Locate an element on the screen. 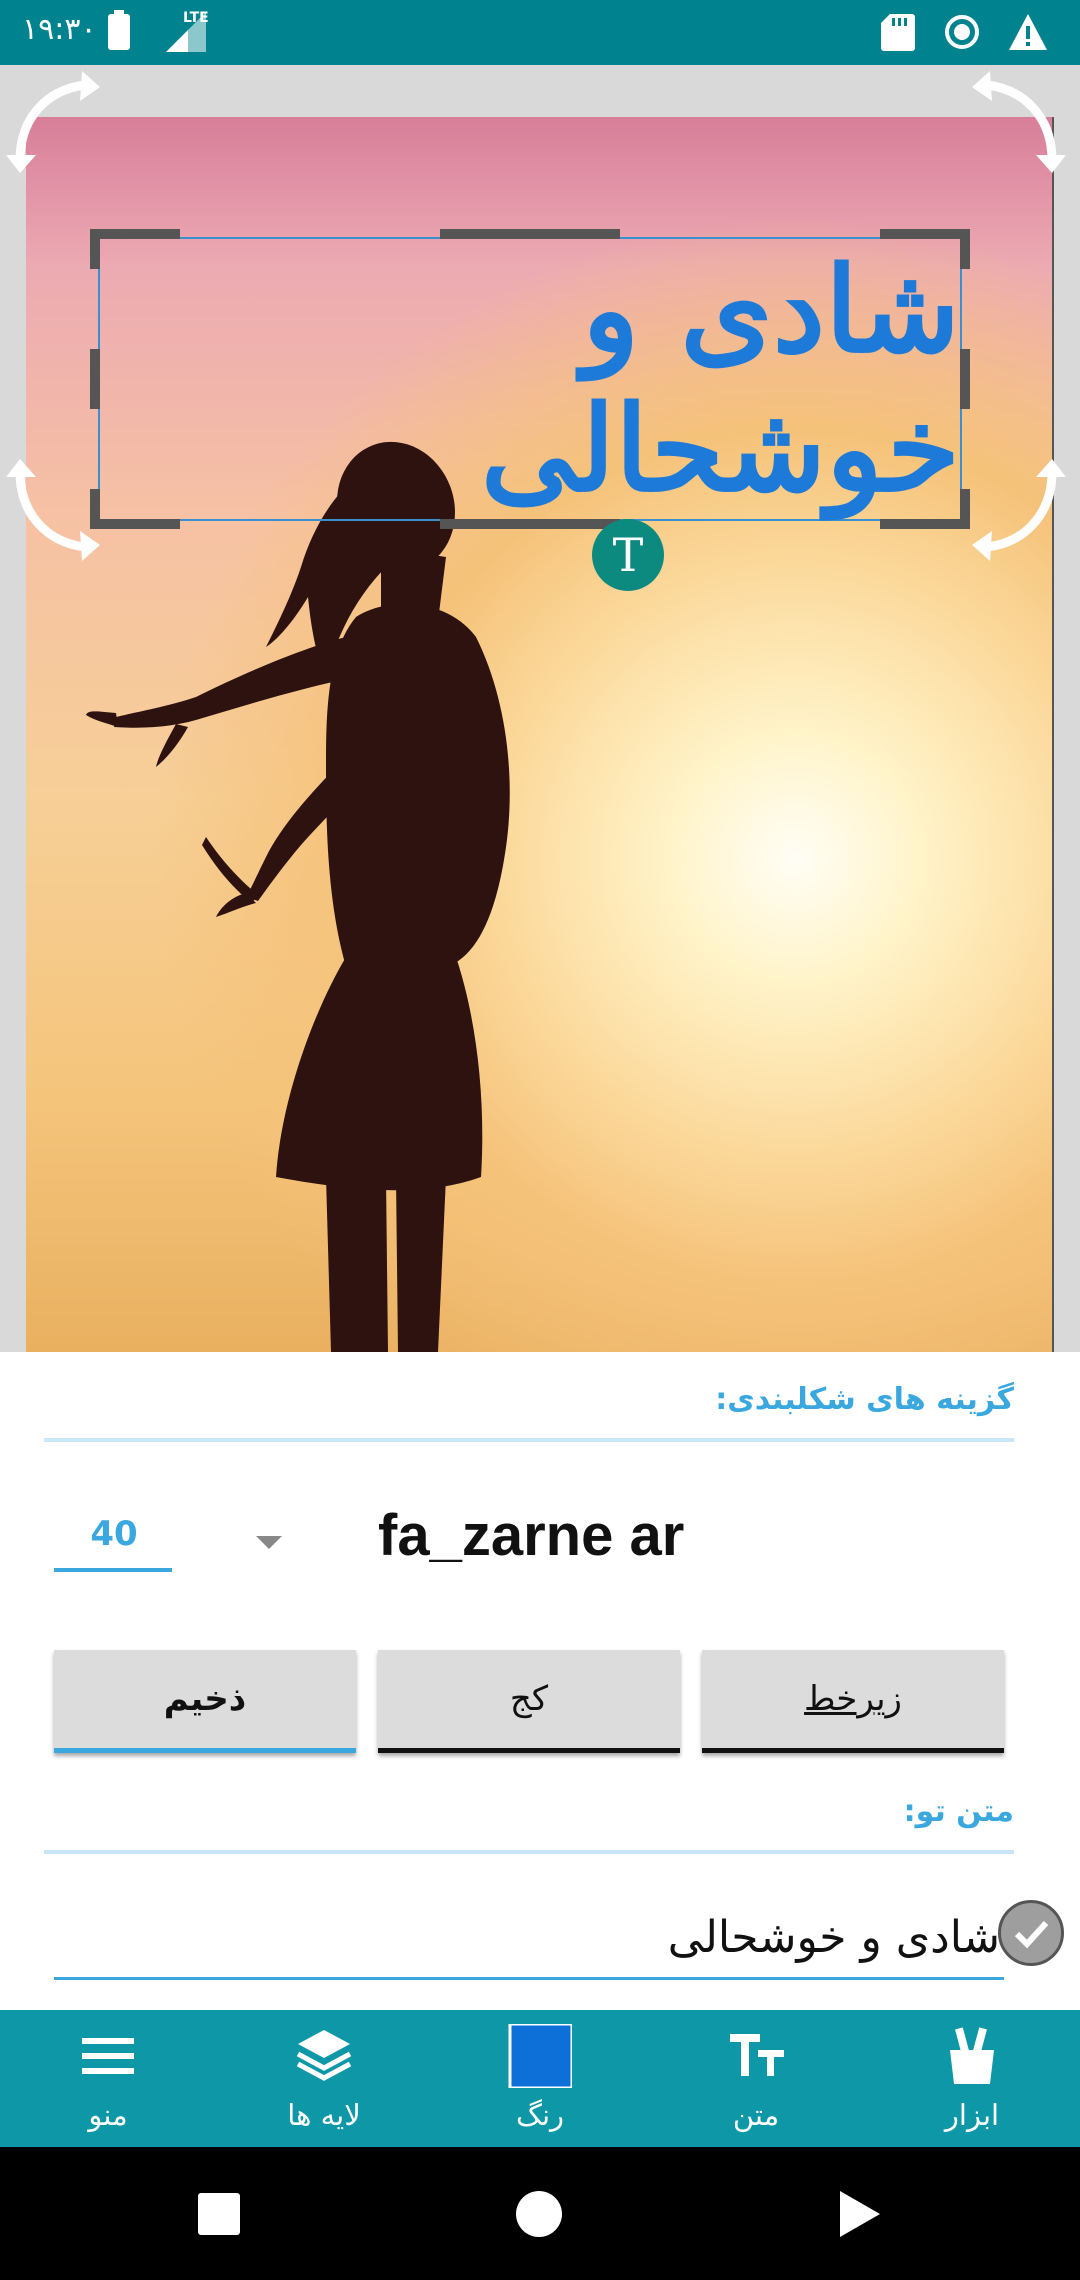  bottom-toolbar: منو لایه ها رنگ متن ابزار is located at coordinates (540, 2078).